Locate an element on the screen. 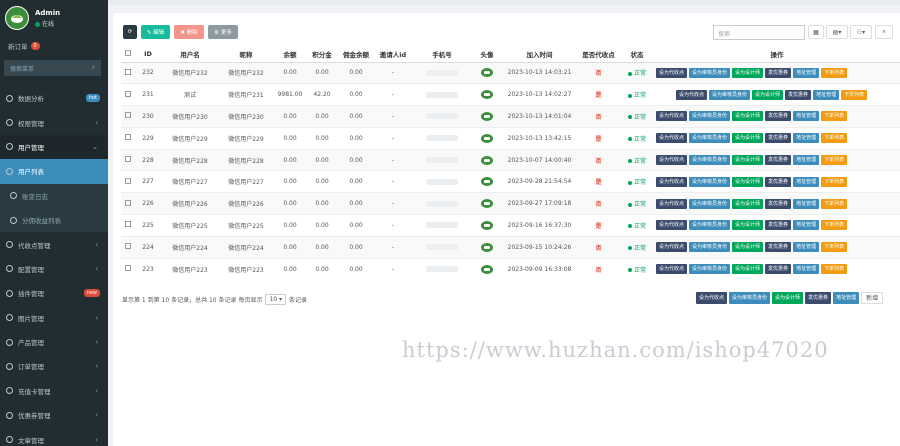 The width and height of the screenshot is (900, 446). sidebar-item: 用户列表 is located at coordinates (54, 171).